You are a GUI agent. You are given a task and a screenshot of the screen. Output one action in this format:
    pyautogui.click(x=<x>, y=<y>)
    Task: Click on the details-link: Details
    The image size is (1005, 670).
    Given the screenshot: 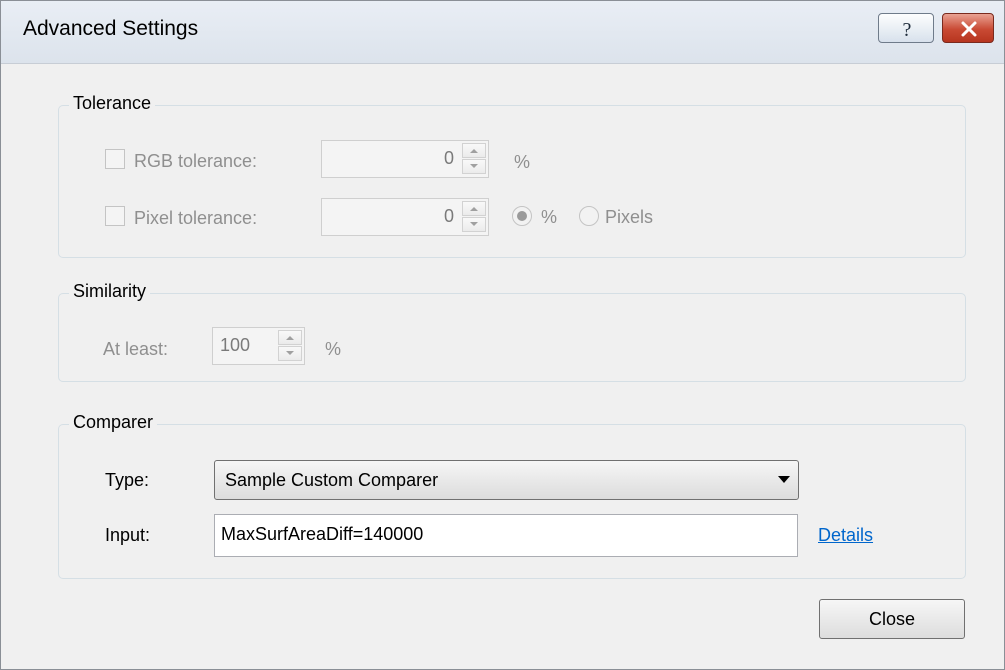 What is the action you would take?
    pyautogui.click(x=845, y=535)
    